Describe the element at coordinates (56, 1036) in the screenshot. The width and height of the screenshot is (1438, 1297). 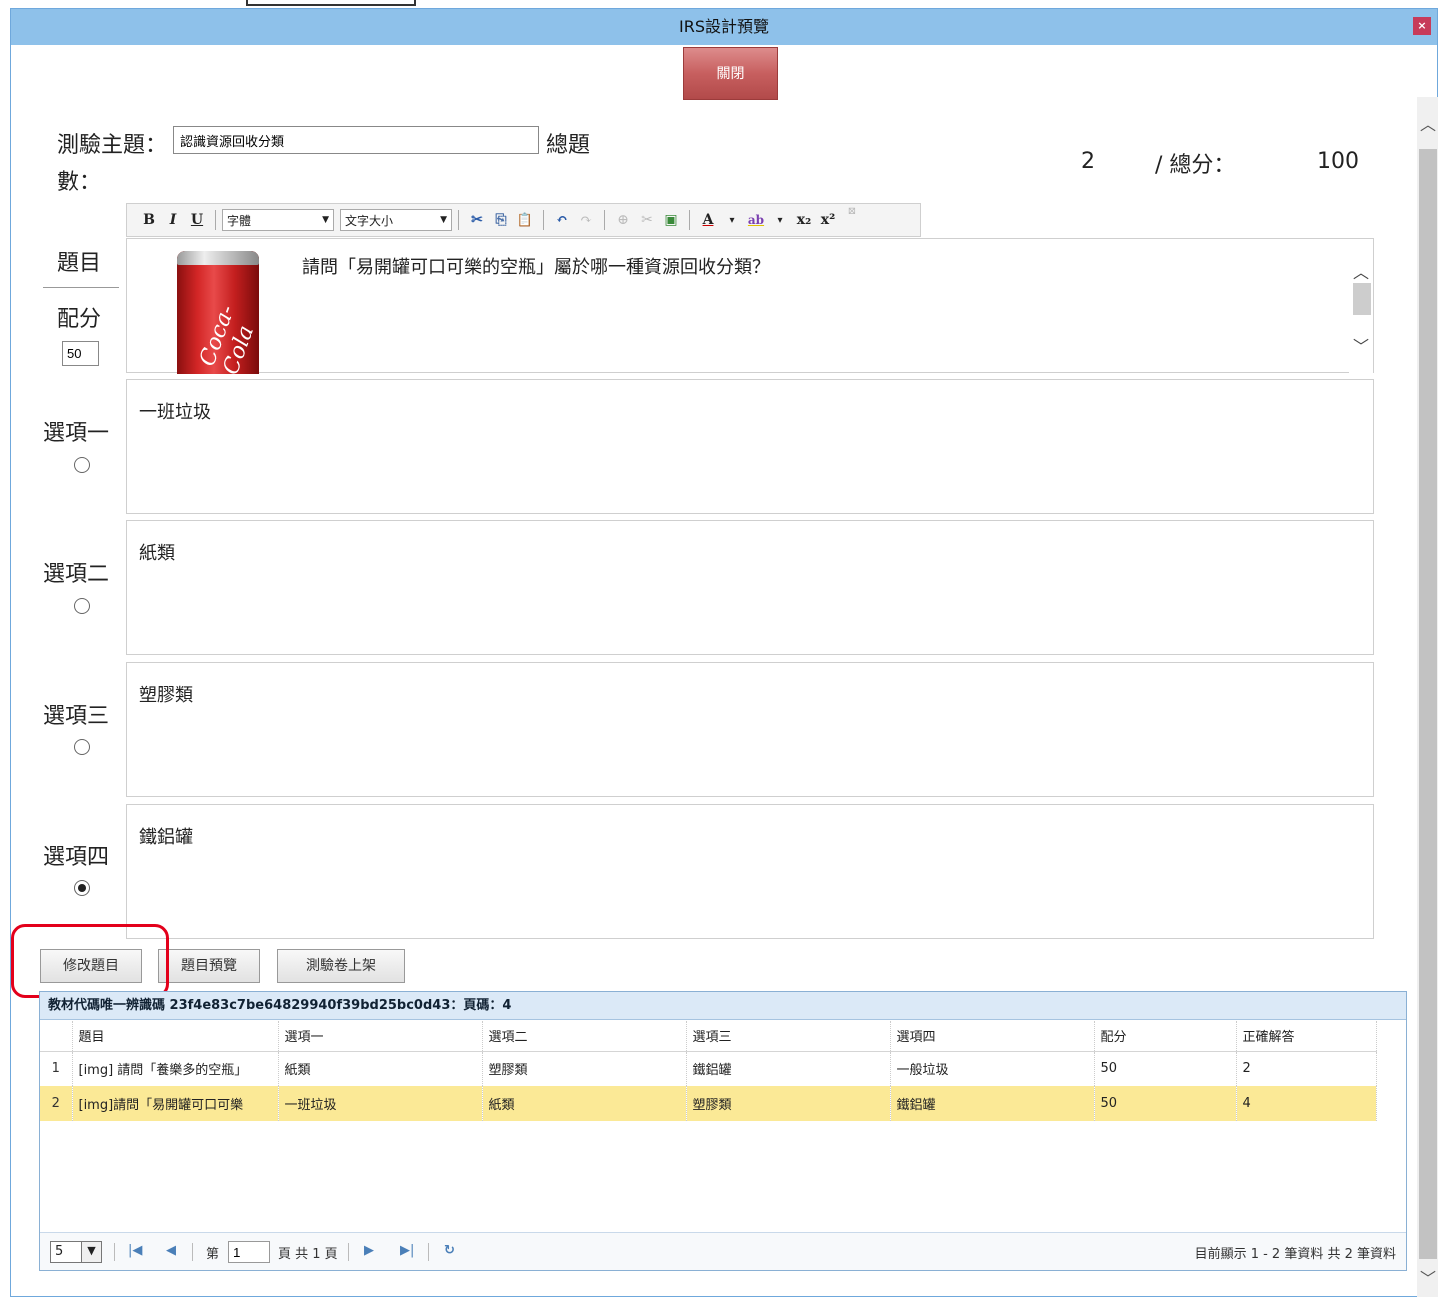
I see `row-number-header` at that location.